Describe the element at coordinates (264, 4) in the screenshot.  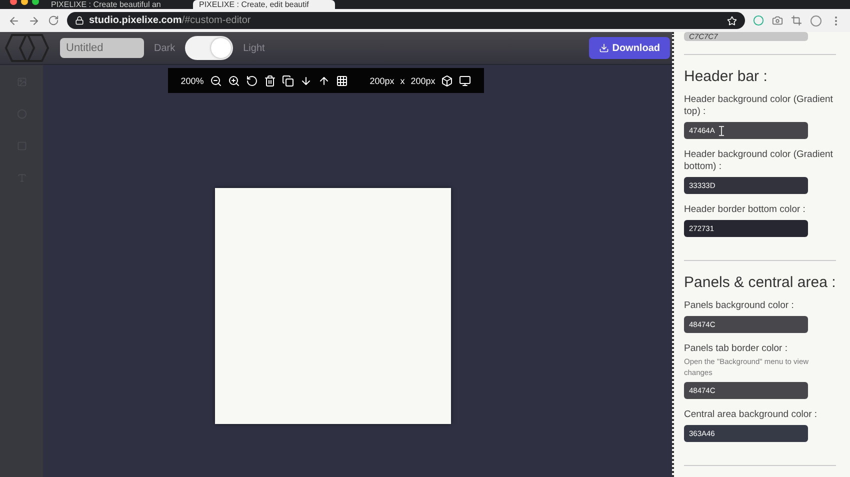
I see `browser-tab: PIXELIXE : Create, edit beautif` at that location.